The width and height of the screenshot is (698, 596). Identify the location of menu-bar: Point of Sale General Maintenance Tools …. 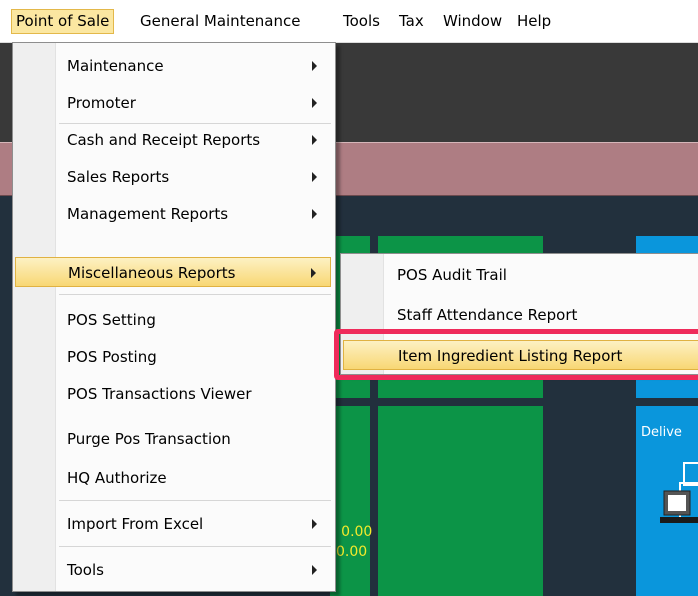
(349, 21).